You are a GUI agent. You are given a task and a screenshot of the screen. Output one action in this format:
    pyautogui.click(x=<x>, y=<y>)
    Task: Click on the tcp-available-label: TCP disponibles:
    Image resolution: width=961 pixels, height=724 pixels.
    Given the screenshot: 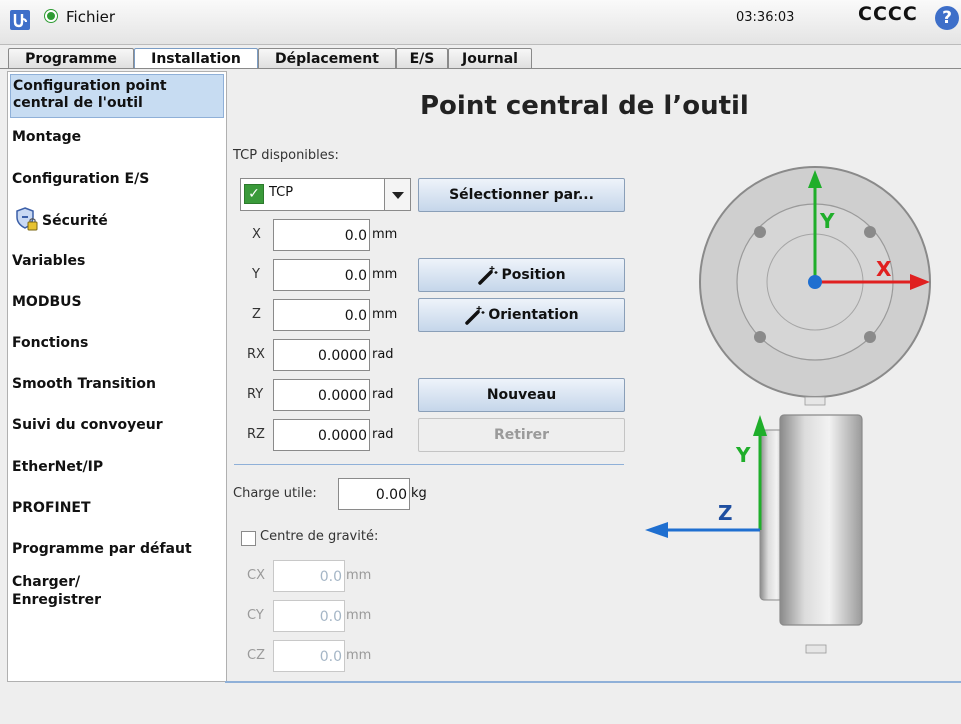 What is the action you would take?
    pyautogui.click(x=286, y=155)
    